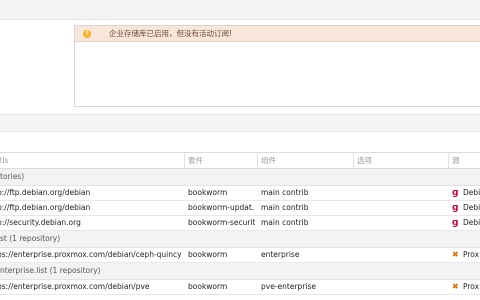  What do you see at coordinates (240, 123) in the screenshot?
I see `toolbar-strip` at bounding box center [240, 123].